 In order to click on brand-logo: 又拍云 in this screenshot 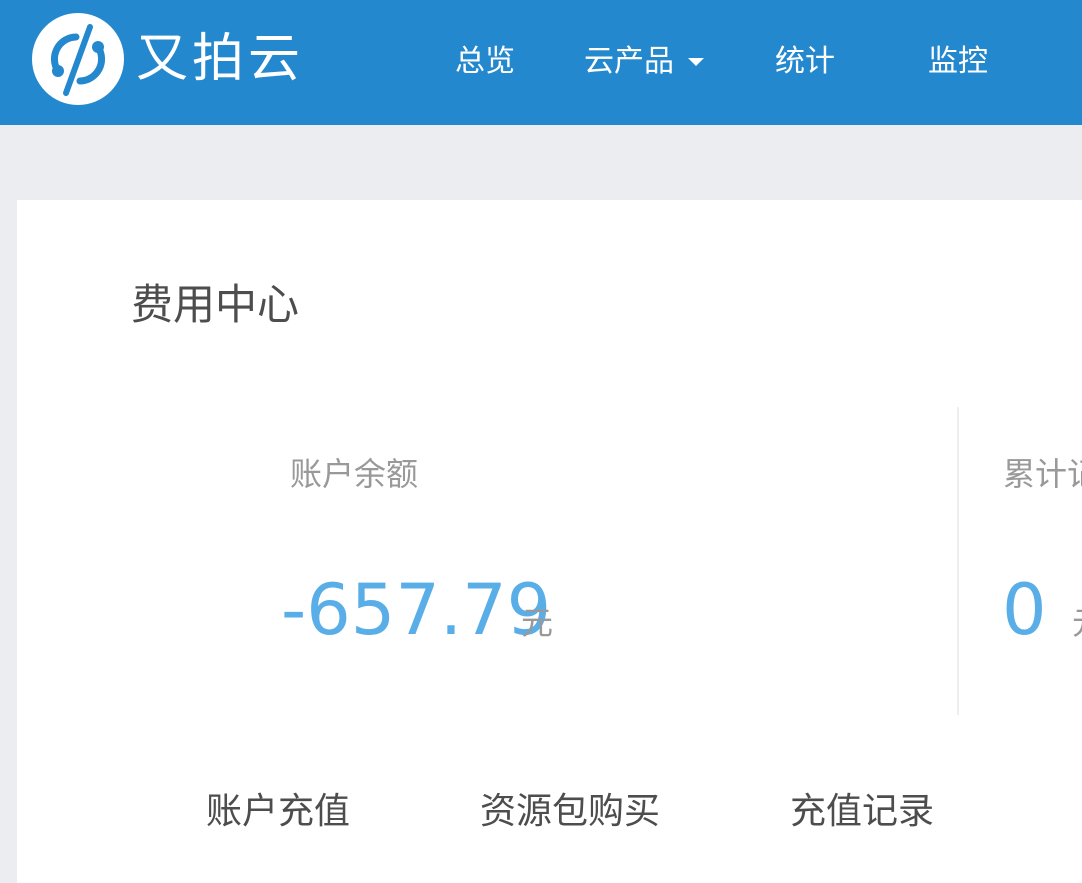, I will do `click(168, 59)`.